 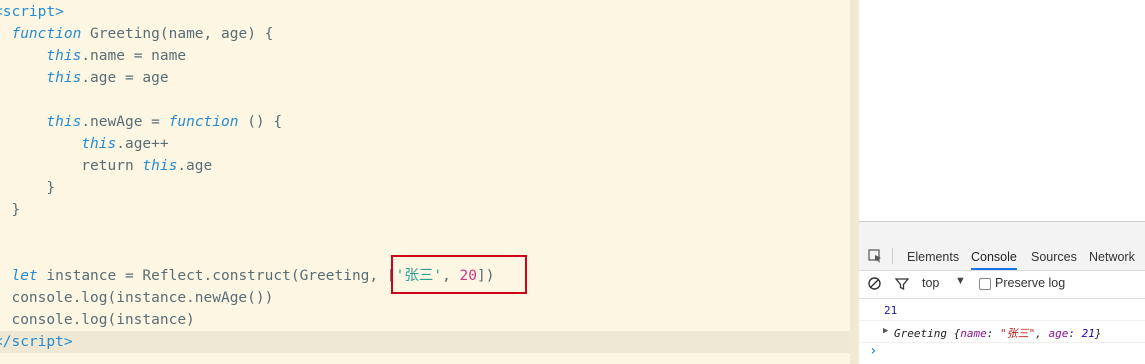 What do you see at coordinates (125, 34) in the screenshot?
I see `code-token: Greeting` at bounding box center [125, 34].